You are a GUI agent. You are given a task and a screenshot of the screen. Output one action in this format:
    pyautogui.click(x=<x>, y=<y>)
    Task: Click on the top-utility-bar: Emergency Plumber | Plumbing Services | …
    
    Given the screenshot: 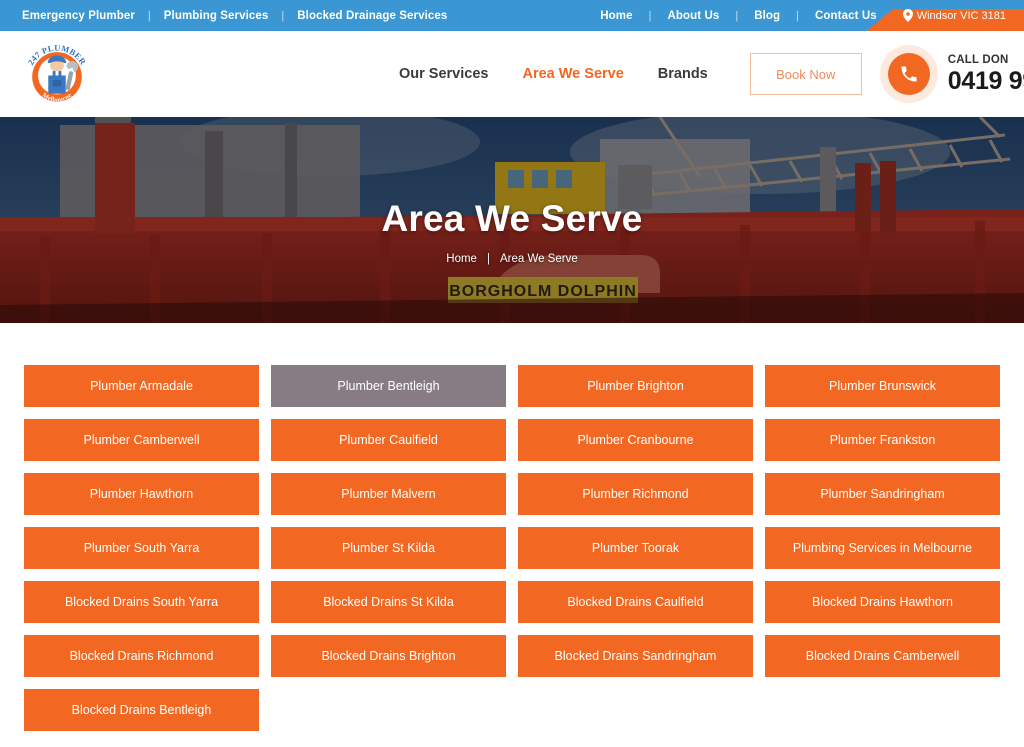 What is the action you would take?
    pyautogui.click(x=512, y=15)
    